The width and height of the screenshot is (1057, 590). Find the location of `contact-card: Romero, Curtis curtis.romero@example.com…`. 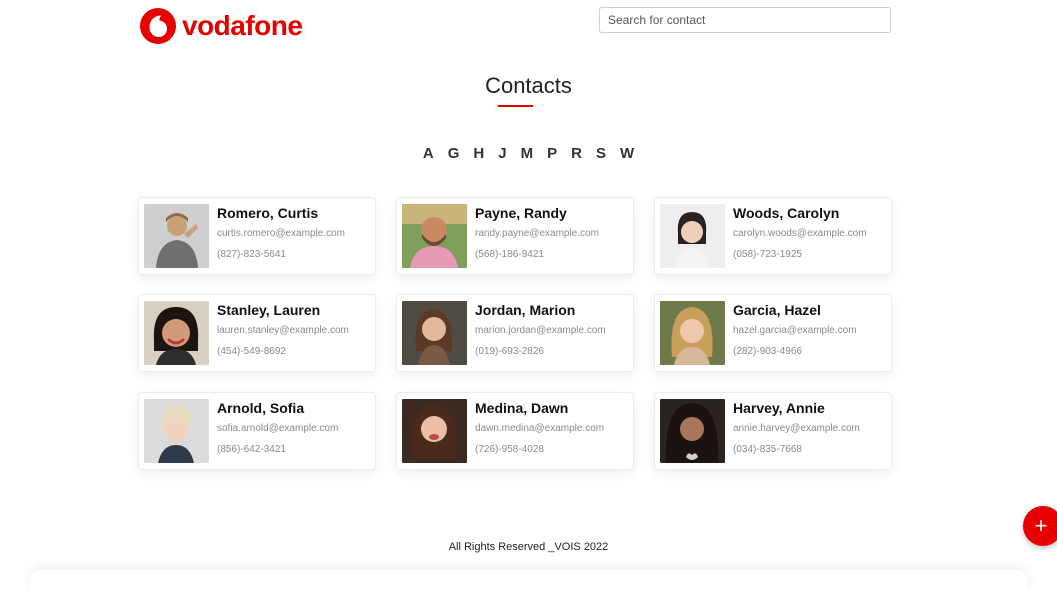

contact-card: Romero, Curtis curtis.romero@example.com… is located at coordinates (257, 236).